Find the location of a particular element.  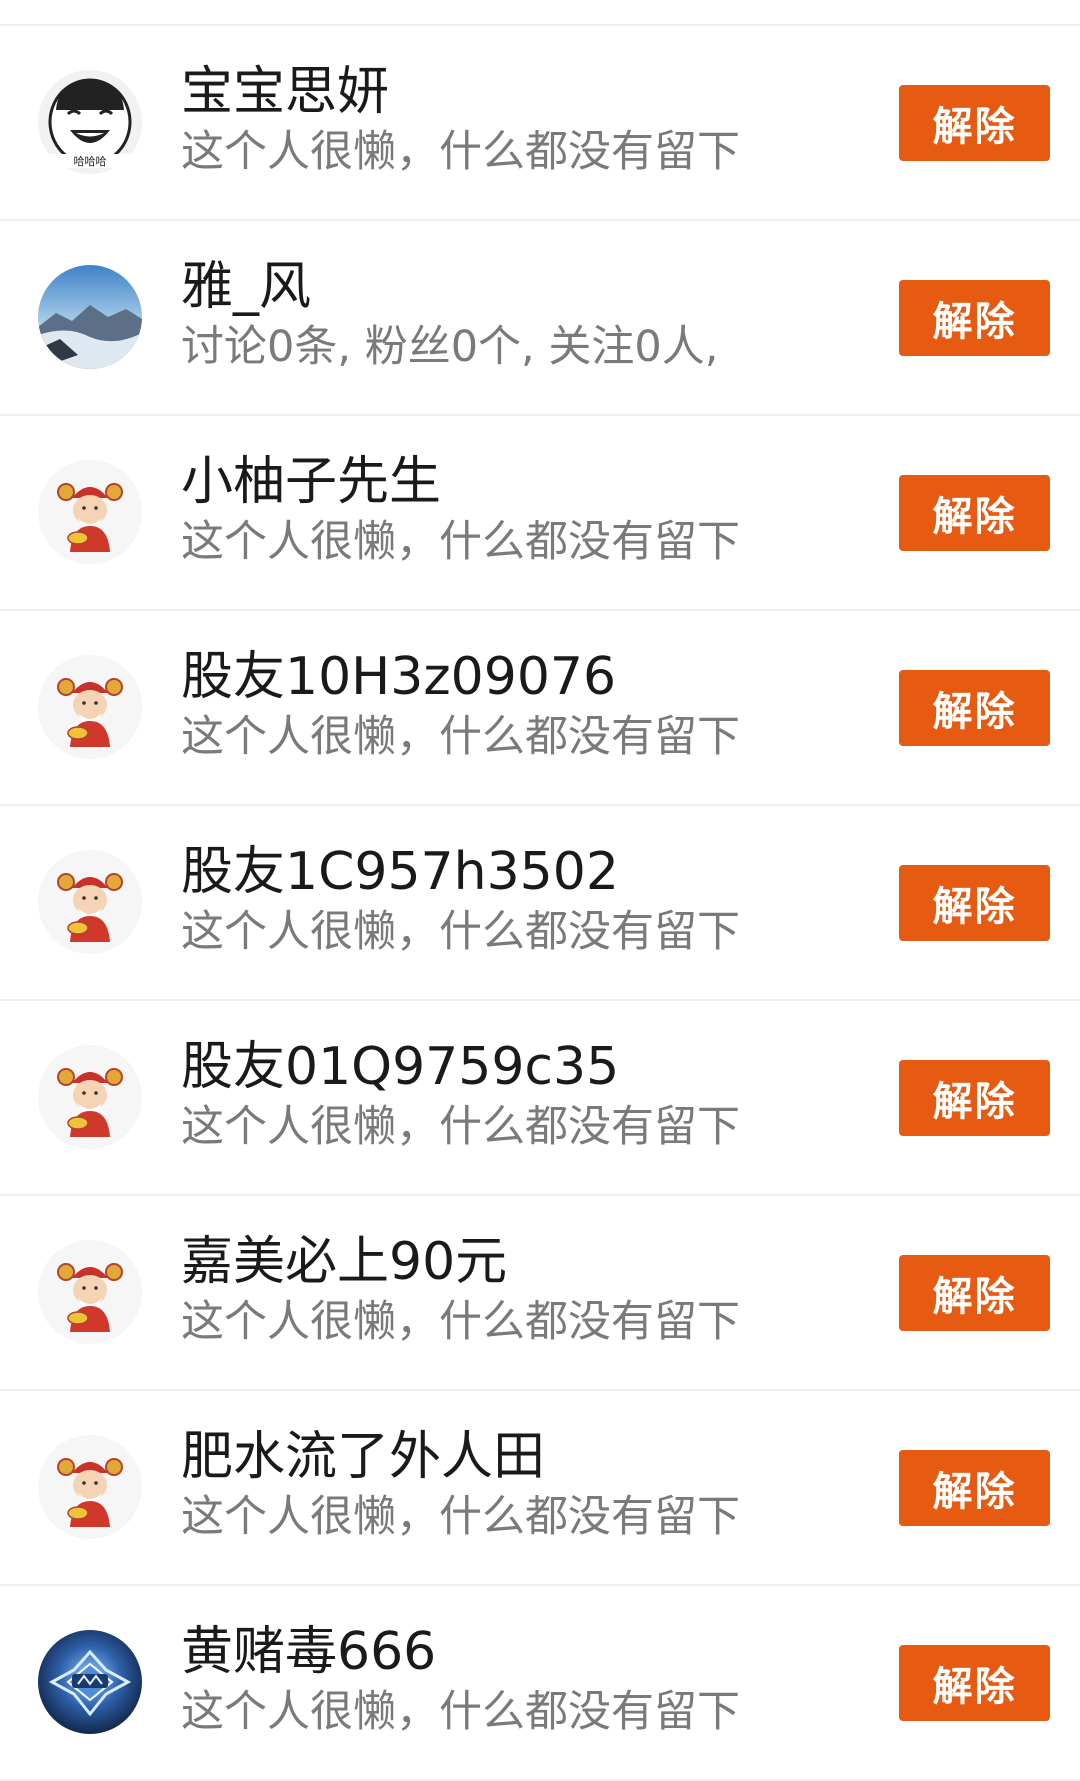

list-item: 雅_风 讨论0条, 粉丝0个, 关注0人, 解除 is located at coordinates (540, 318).